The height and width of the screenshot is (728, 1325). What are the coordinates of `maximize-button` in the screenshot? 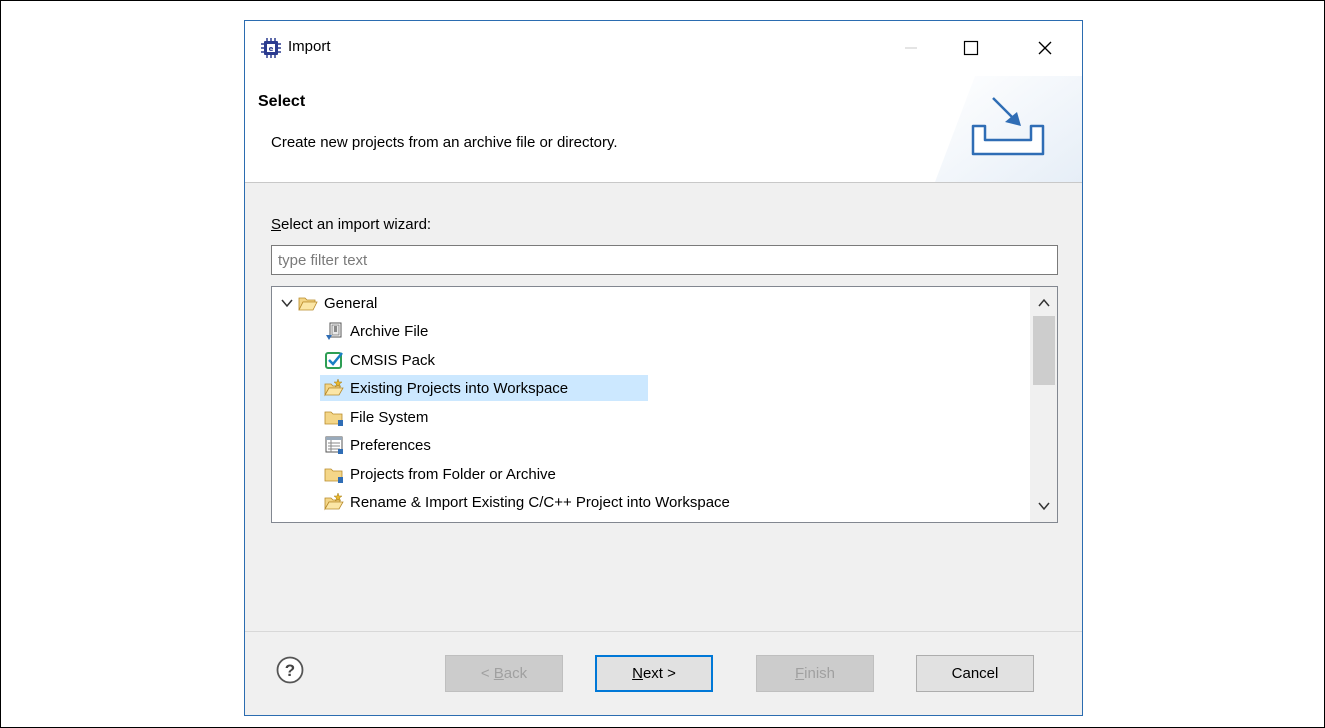 It's located at (971, 48).